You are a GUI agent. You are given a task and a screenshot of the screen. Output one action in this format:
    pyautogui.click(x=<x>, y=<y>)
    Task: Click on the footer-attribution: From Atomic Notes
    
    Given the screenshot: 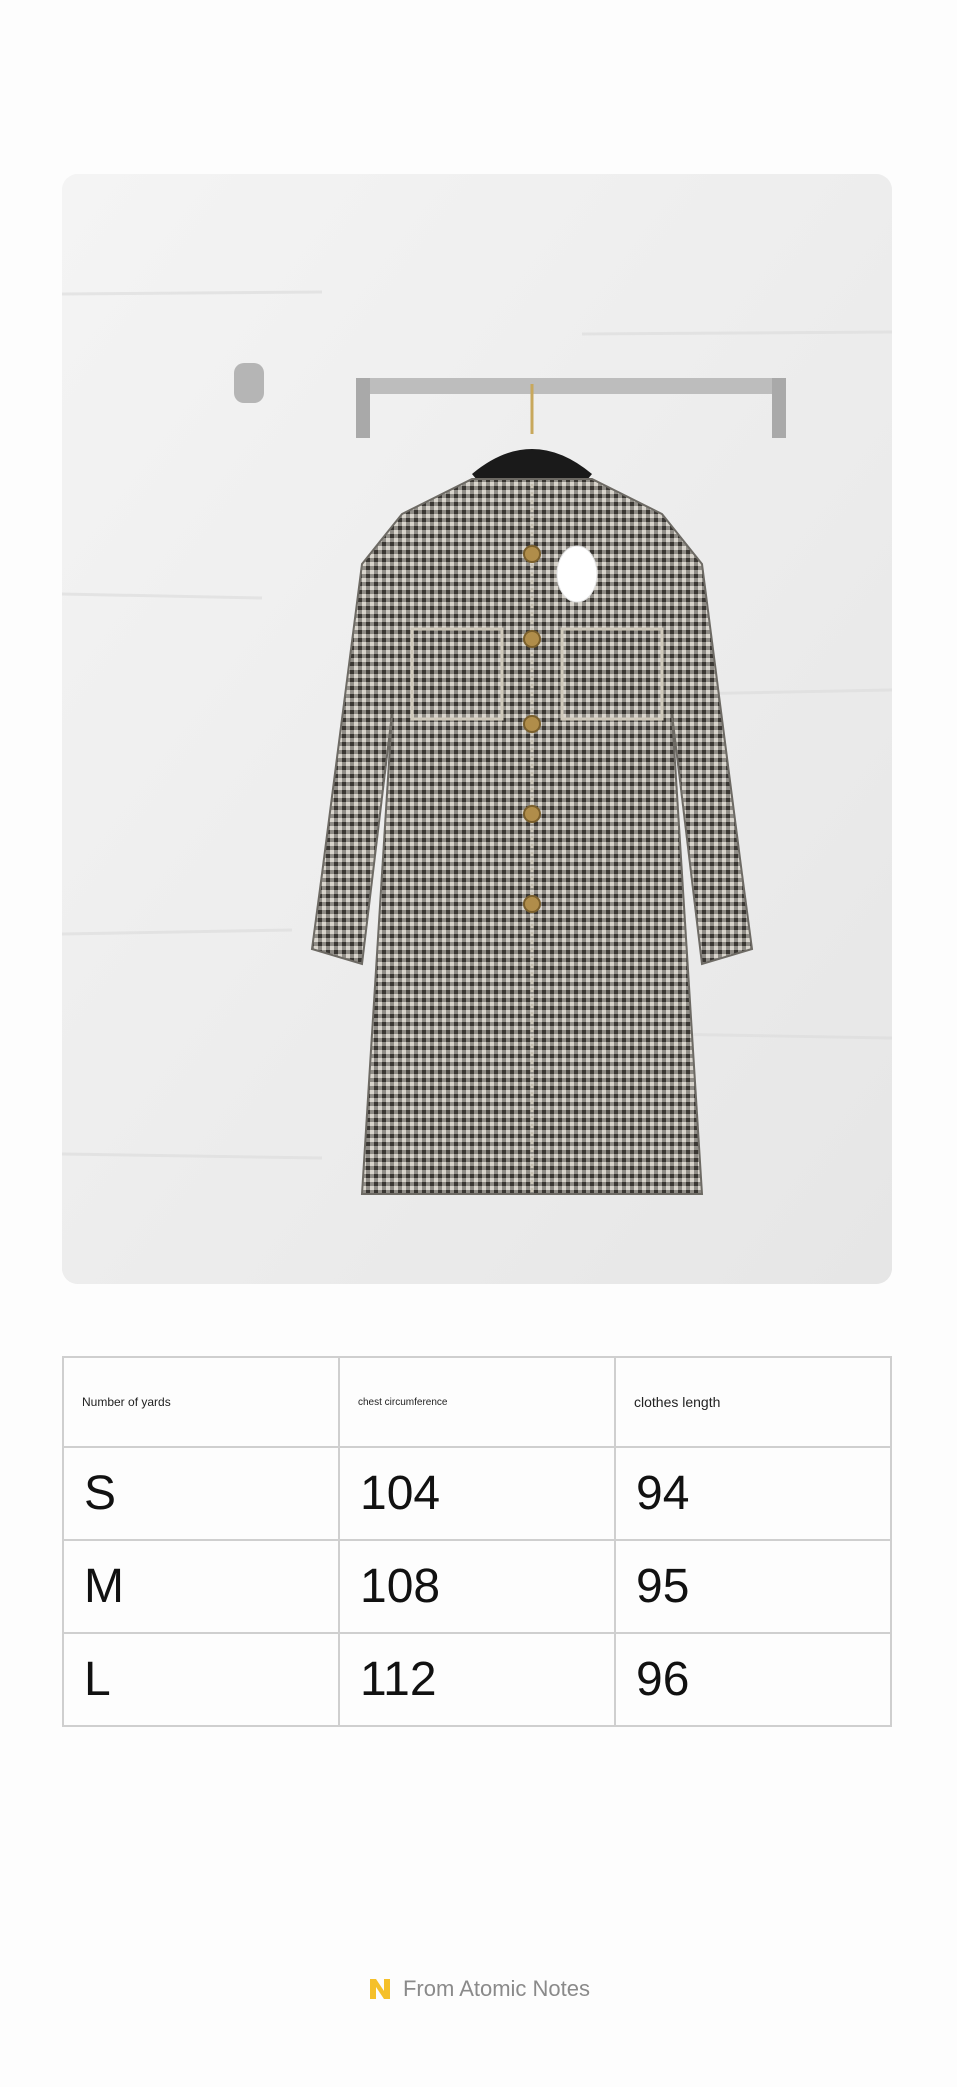 What is the action you would take?
    pyautogui.click(x=478, y=1989)
    